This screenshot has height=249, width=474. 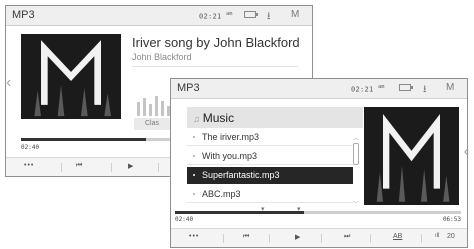 I want to click on next-button: ⏭, so click(x=347, y=237).